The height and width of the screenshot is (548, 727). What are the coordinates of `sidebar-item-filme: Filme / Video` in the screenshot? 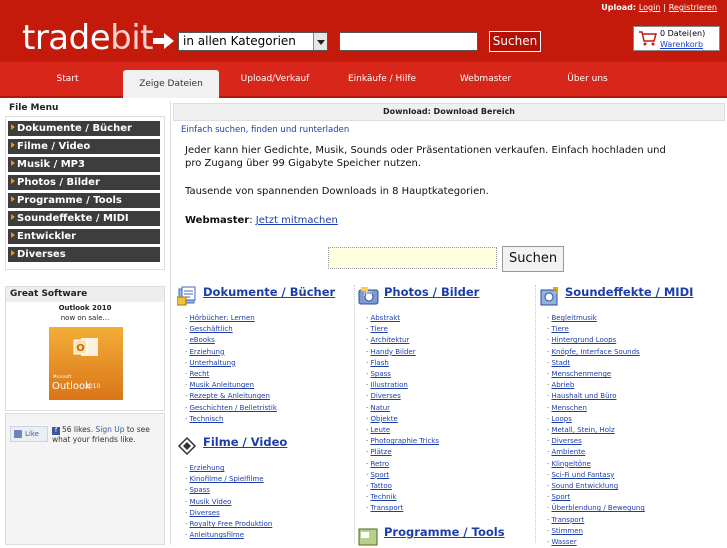 It's located at (84, 146).